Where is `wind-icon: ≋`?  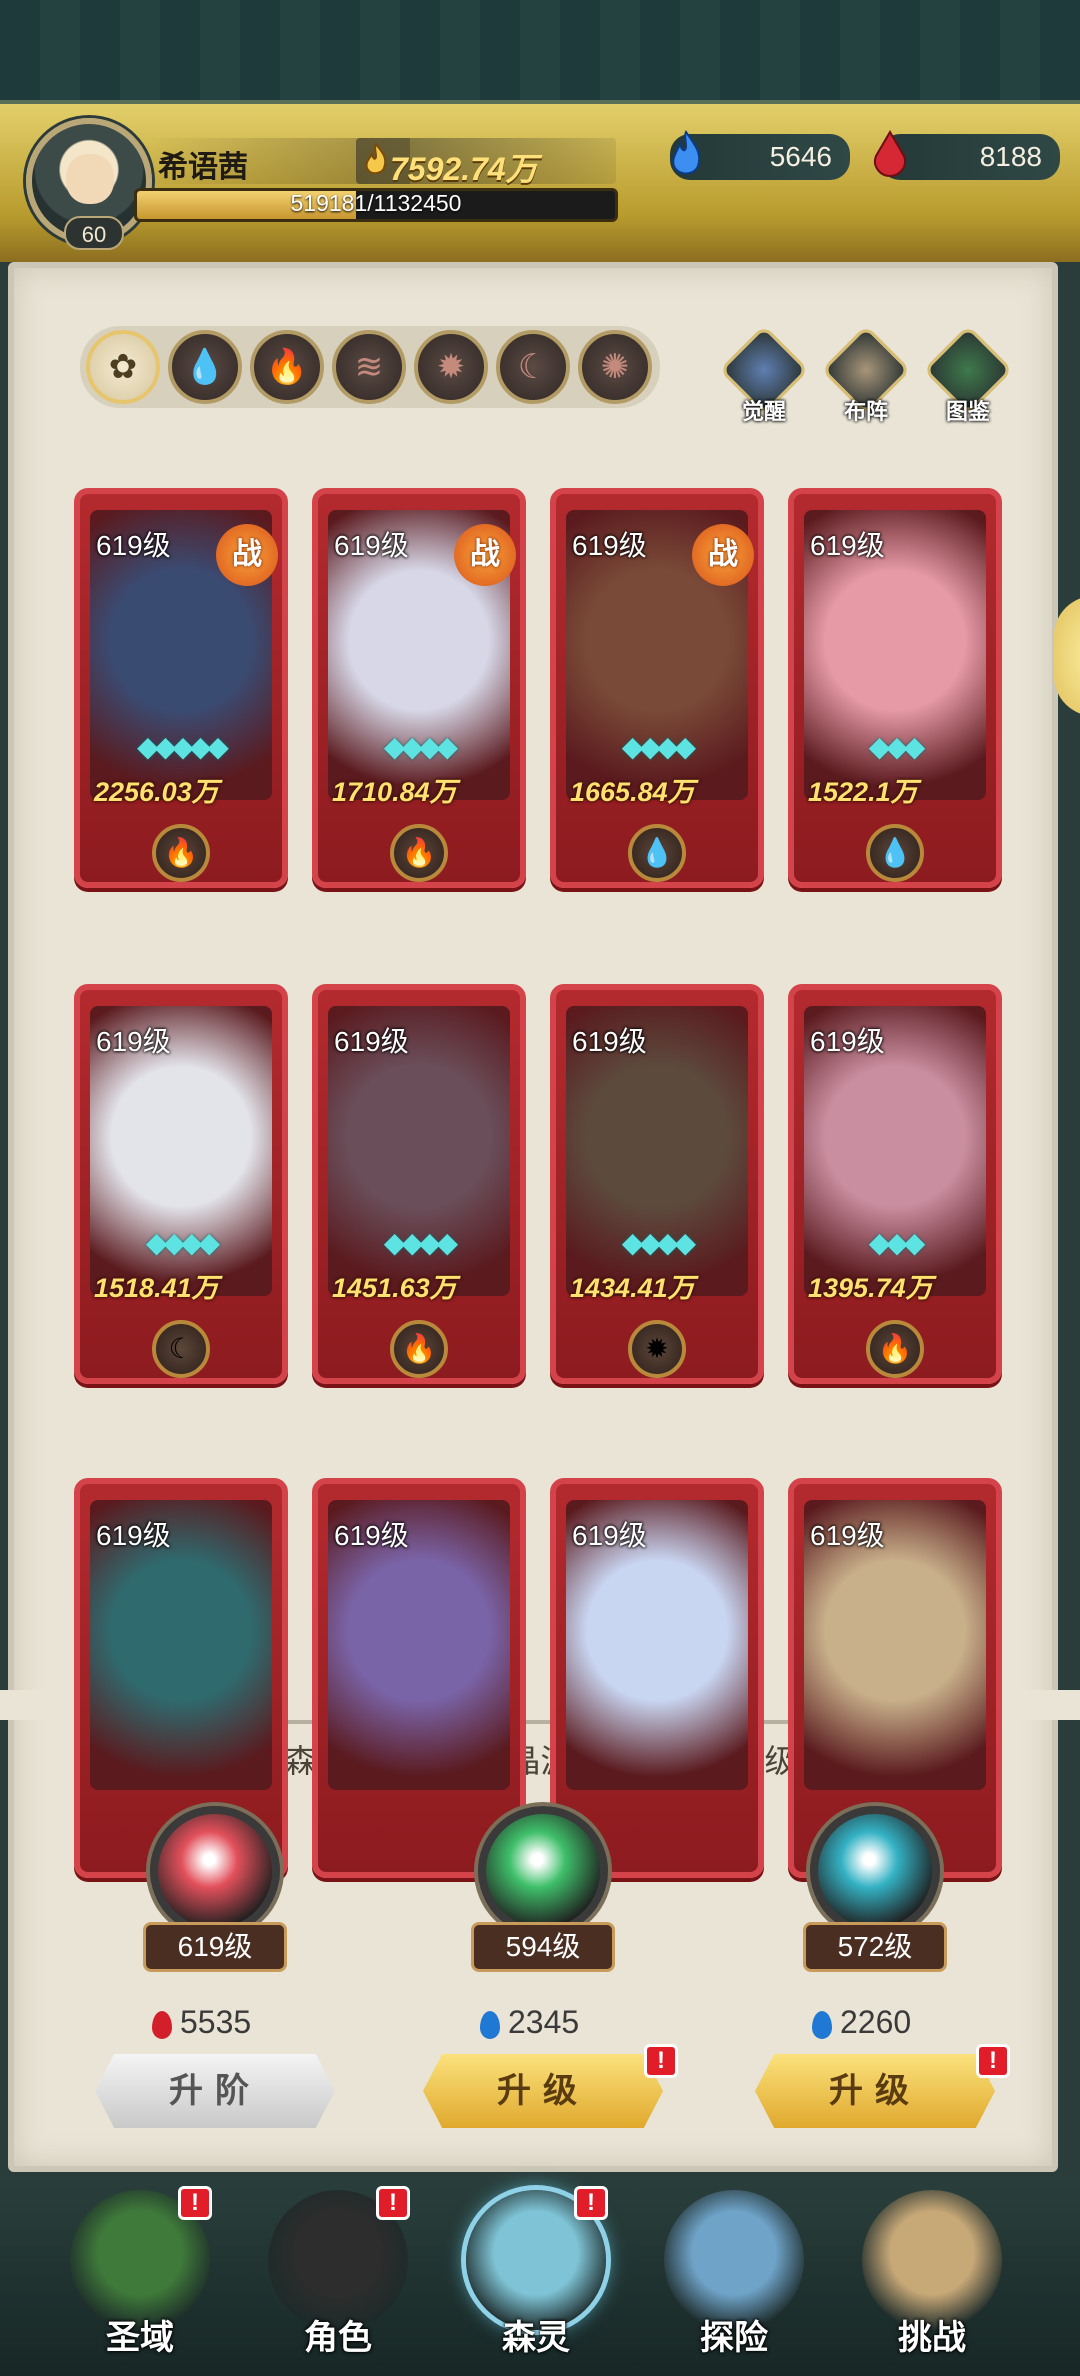
wind-icon: ≋ is located at coordinates (369, 367).